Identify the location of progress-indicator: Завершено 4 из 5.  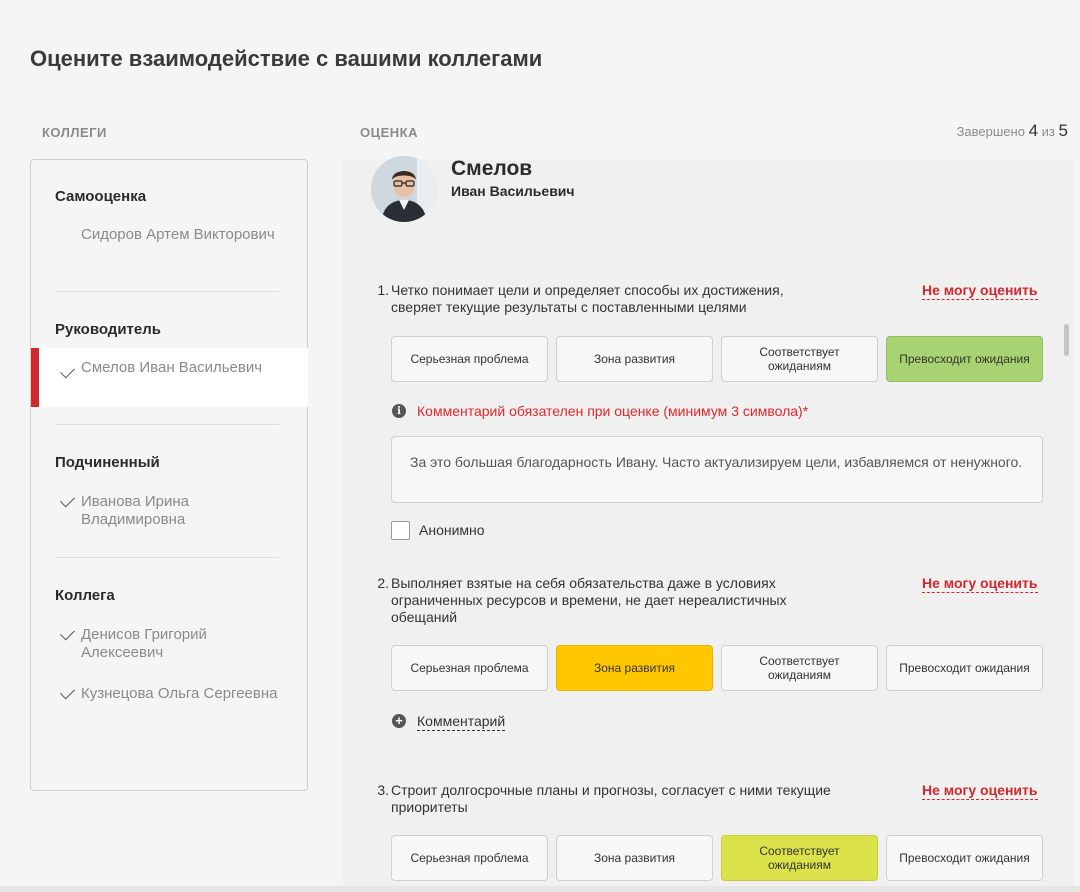
(1012, 131).